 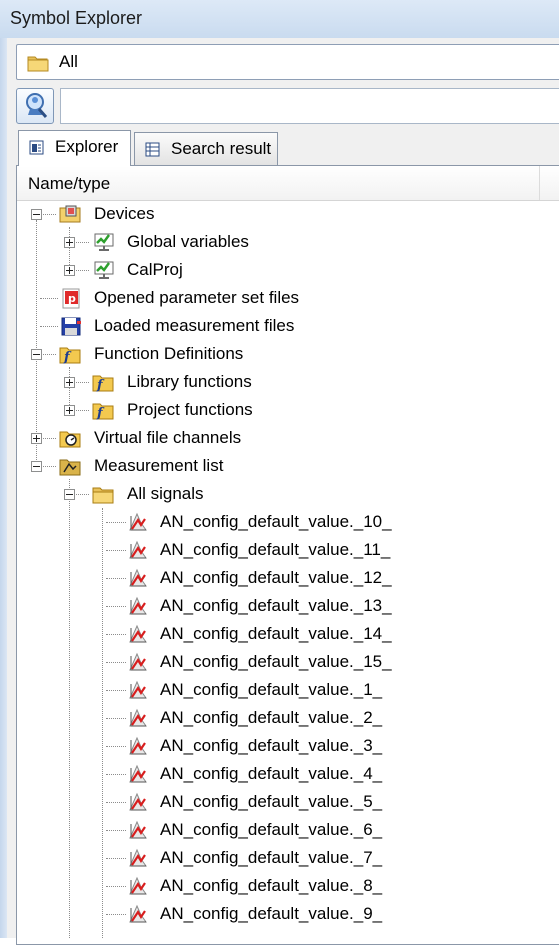 I want to click on tab-search-result: Search result, so click(x=206, y=148).